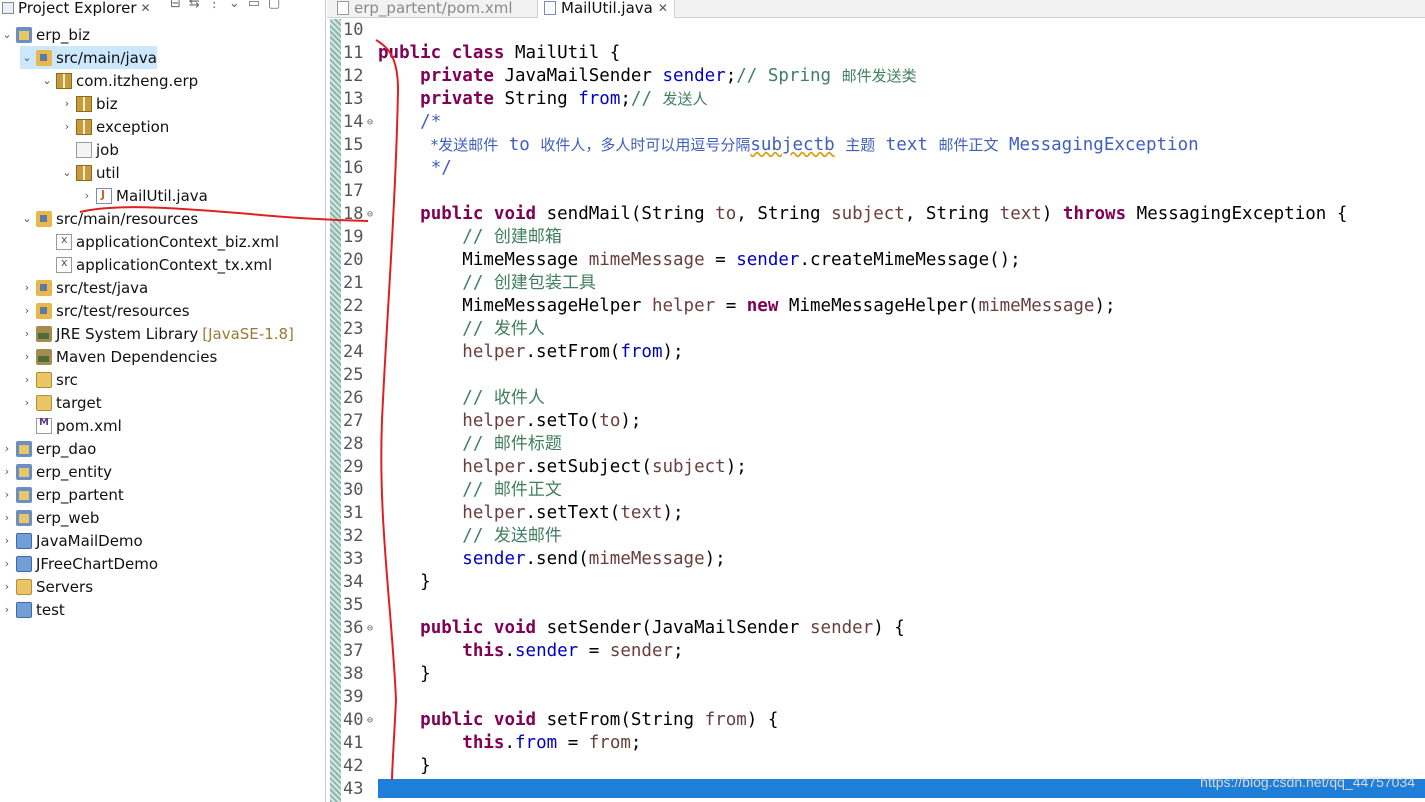 The height and width of the screenshot is (802, 1425). Describe the element at coordinates (62, 494) in the screenshot. I see `tree-item: › erp_partent` at that location.